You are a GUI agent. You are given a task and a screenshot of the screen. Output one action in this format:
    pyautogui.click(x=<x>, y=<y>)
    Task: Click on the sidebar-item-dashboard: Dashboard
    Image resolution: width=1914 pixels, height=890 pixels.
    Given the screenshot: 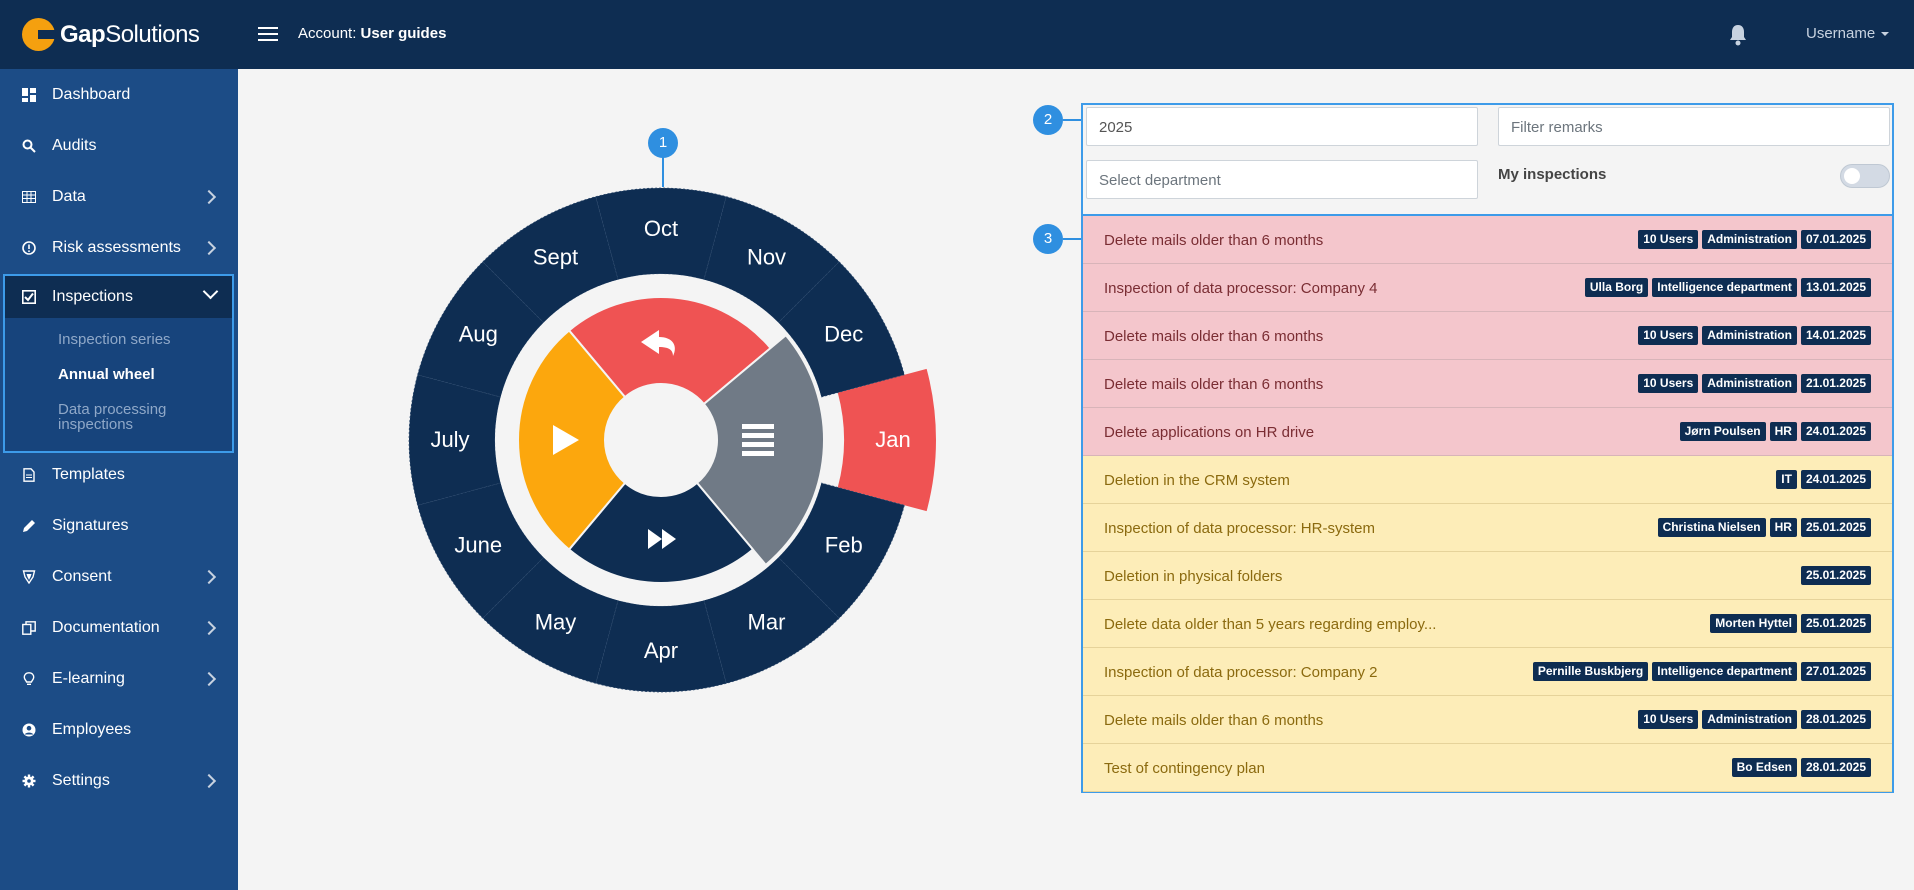 What is the action you would take?
    pyautogui.click(x=119, y=94)
    